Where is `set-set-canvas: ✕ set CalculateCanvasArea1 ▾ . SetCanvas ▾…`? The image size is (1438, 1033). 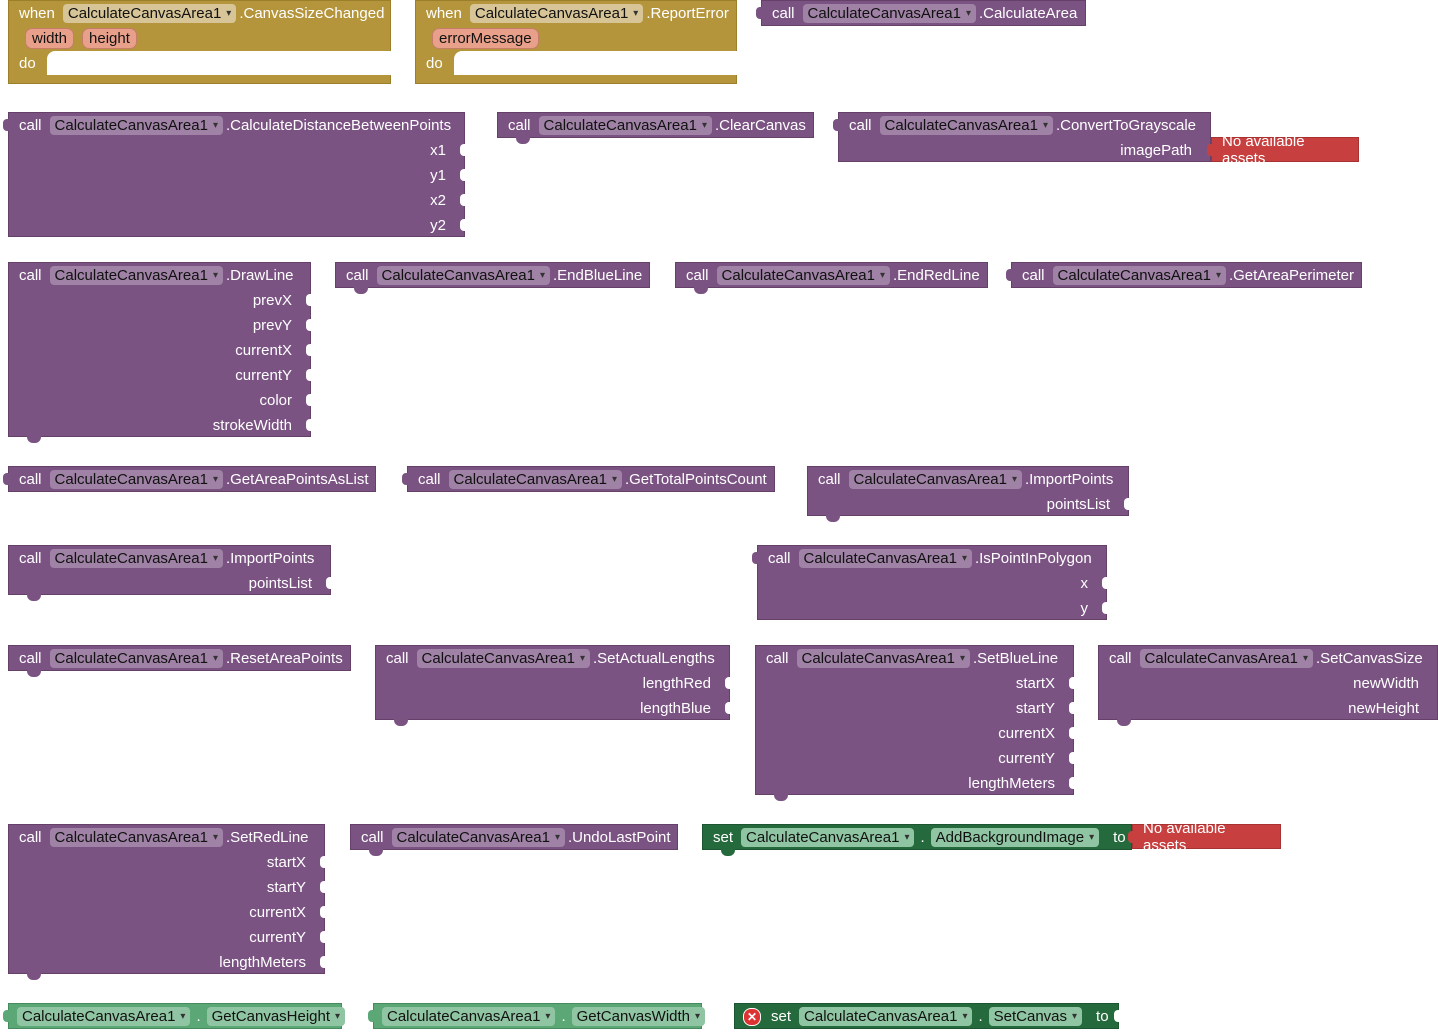 set-set-canvas: ✕ set CalculateCanvasArea1 ▾ . SetCanvas ▾… is located at coordinates (928, 1016).